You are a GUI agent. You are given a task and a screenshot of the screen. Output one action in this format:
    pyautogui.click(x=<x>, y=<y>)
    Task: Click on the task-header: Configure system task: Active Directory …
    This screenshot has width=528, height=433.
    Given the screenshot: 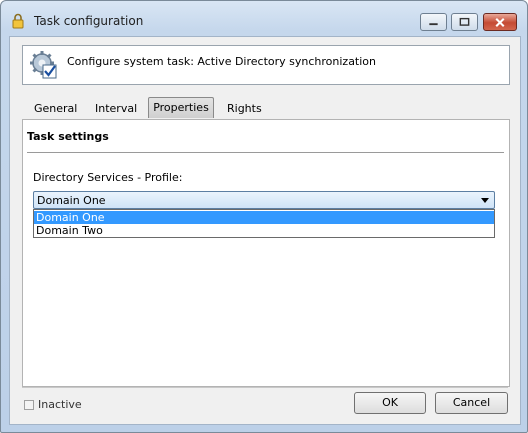 What is the action you would take?
    pyautogui.click(x=266, y=65)
    